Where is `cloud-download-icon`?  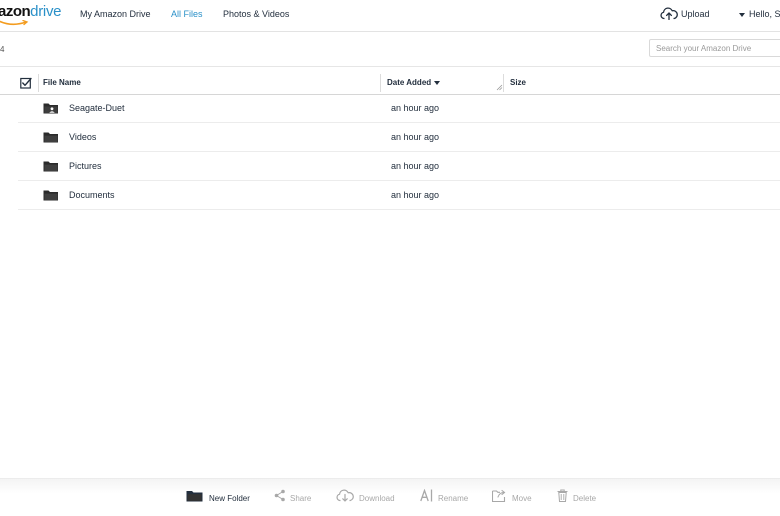
cloud-download-icon is located at coordinates (345, 495).